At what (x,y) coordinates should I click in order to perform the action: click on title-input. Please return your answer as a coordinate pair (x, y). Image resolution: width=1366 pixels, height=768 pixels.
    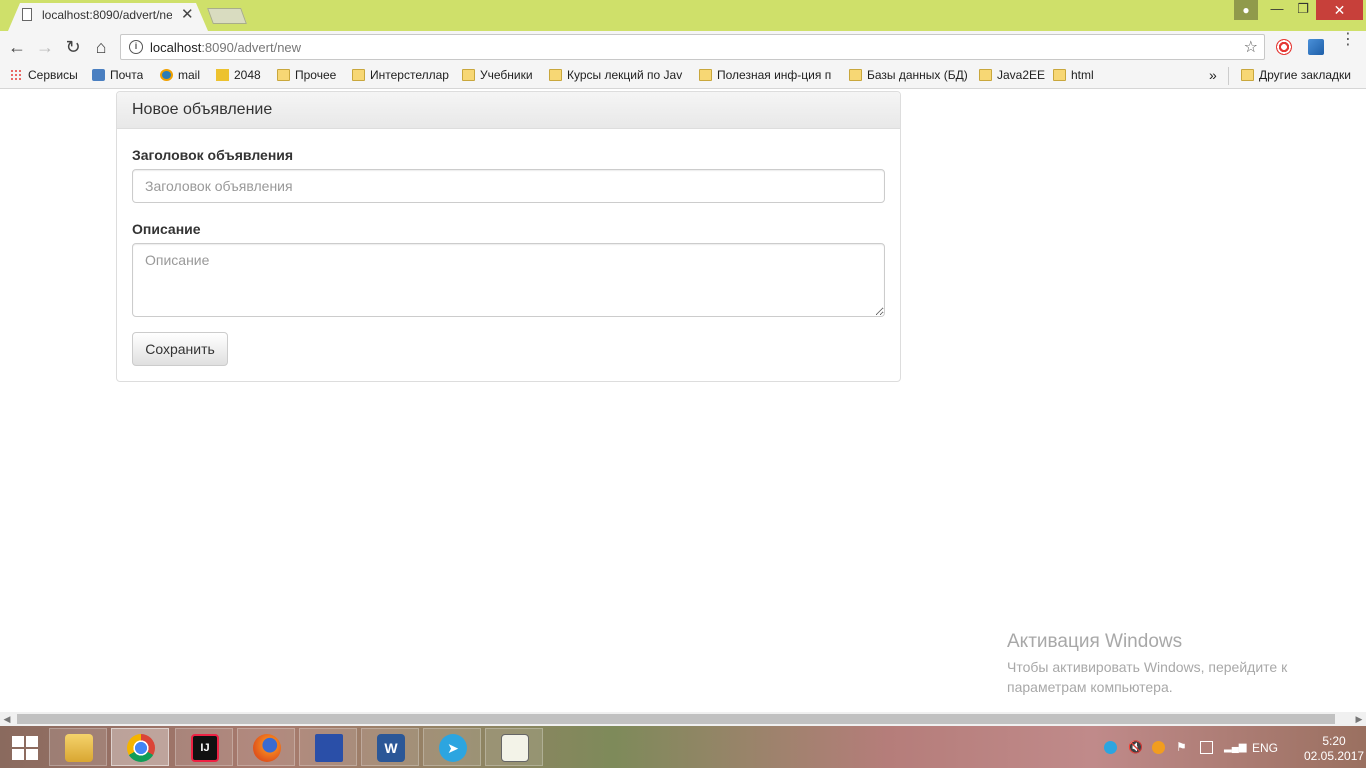
    Looking at the image, I should click on (508, 186).